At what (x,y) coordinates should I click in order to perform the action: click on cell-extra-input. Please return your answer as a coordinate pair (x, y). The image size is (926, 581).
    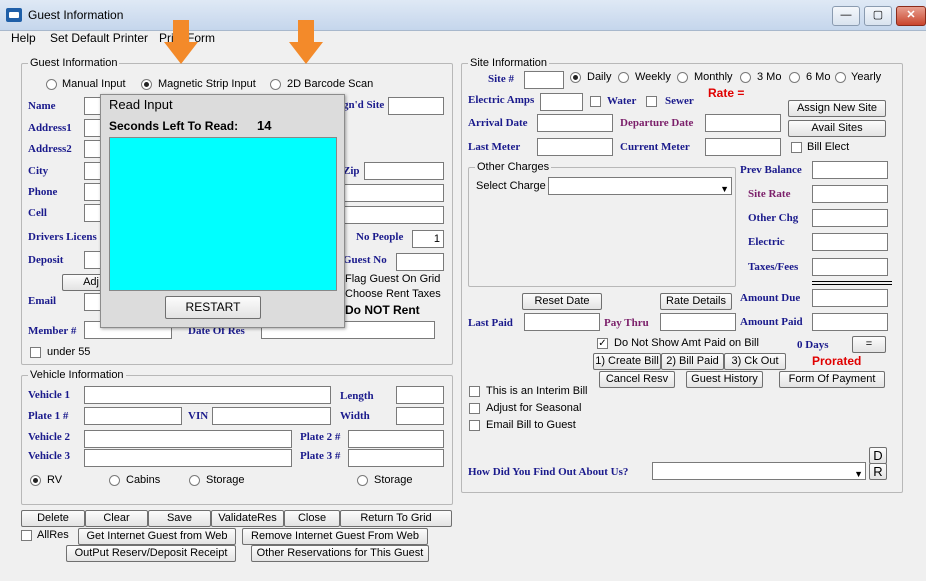
    Looking at the image, I should click on (393, 215).